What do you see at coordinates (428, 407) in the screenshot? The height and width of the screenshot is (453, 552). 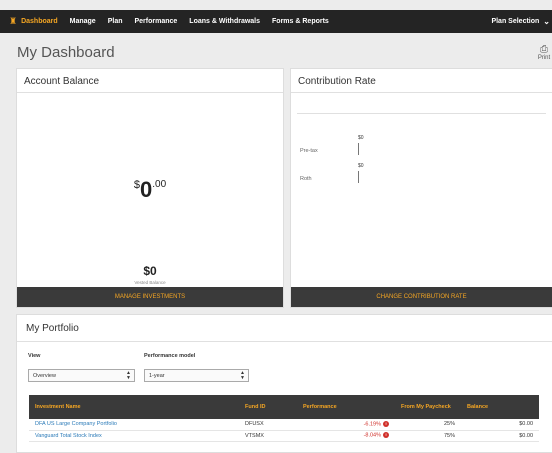 I see `col-from-my-paycheck: From My Paycheck` at bounding box center [428, 407].